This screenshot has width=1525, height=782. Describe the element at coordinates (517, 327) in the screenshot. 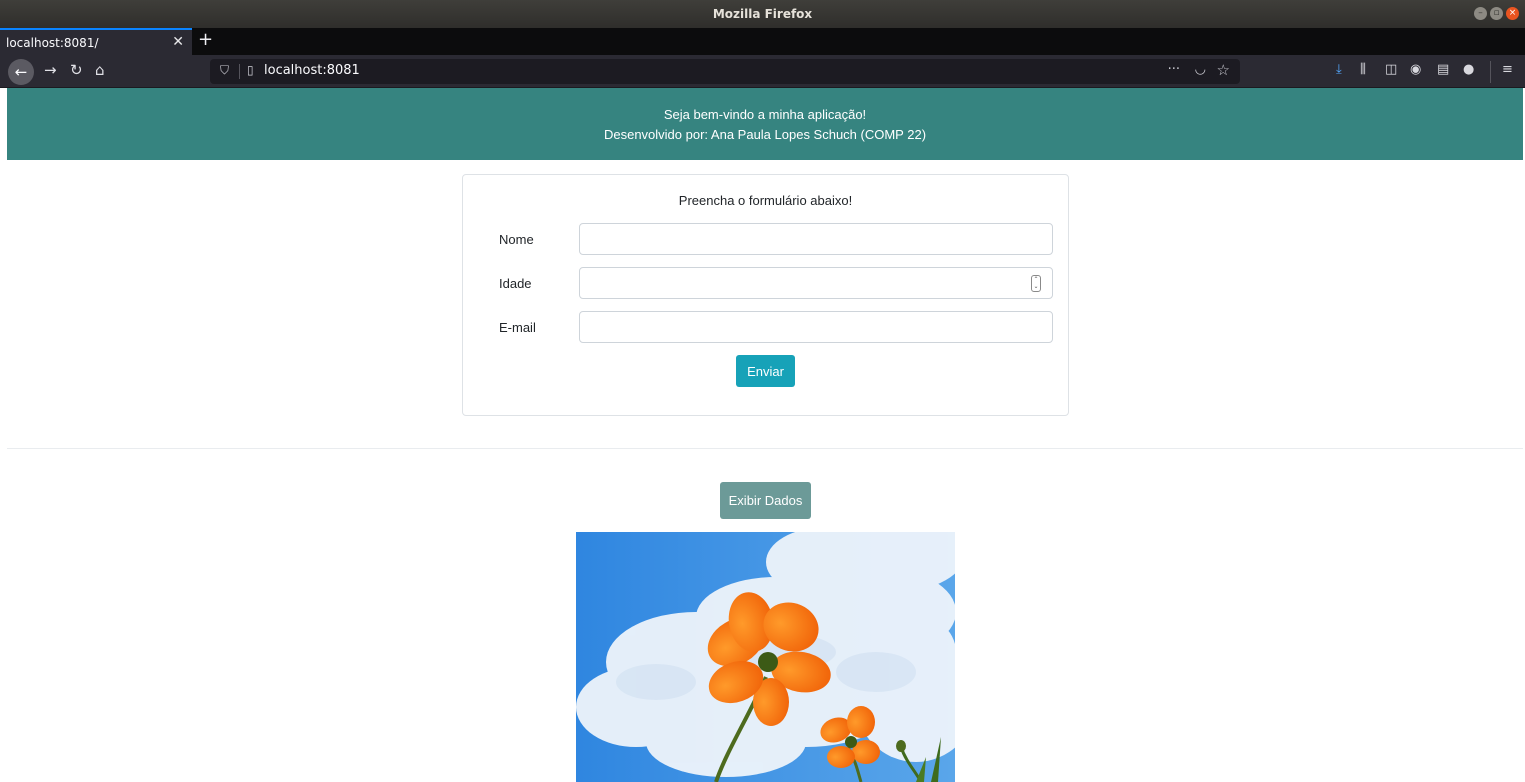

I see `email-label: E-mail` at that location.